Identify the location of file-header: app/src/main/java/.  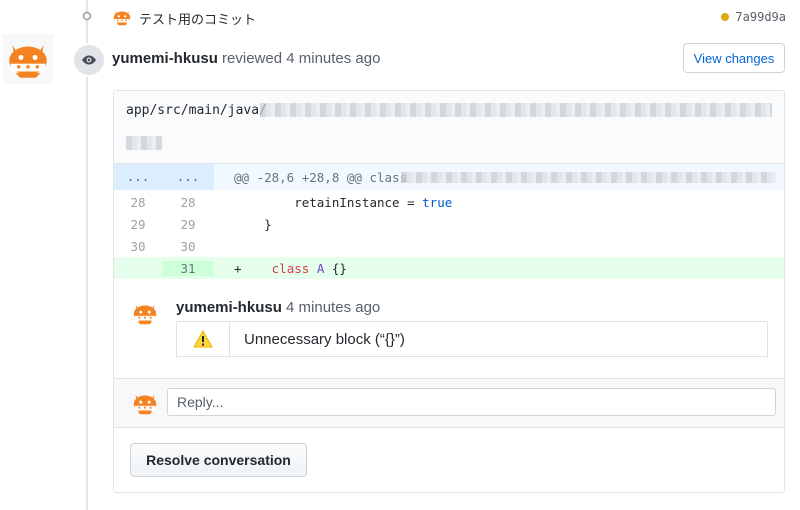
(449, 127).